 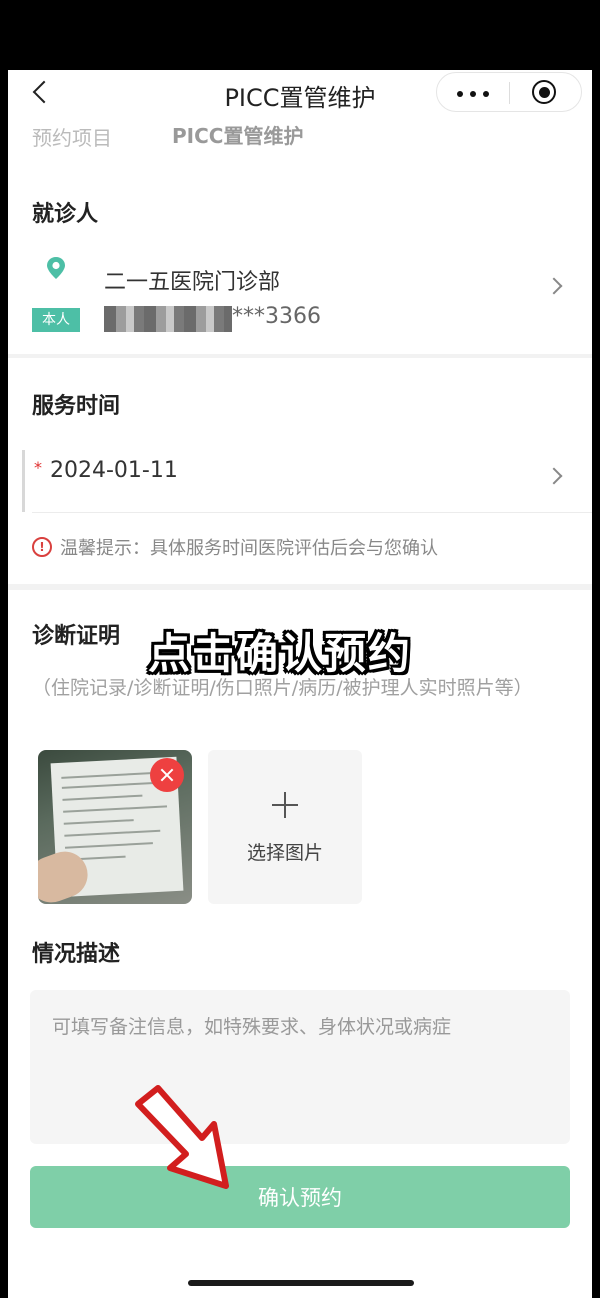 I want to click on confirm-booking-button: 确认预约, so click(x=300, y=1197).